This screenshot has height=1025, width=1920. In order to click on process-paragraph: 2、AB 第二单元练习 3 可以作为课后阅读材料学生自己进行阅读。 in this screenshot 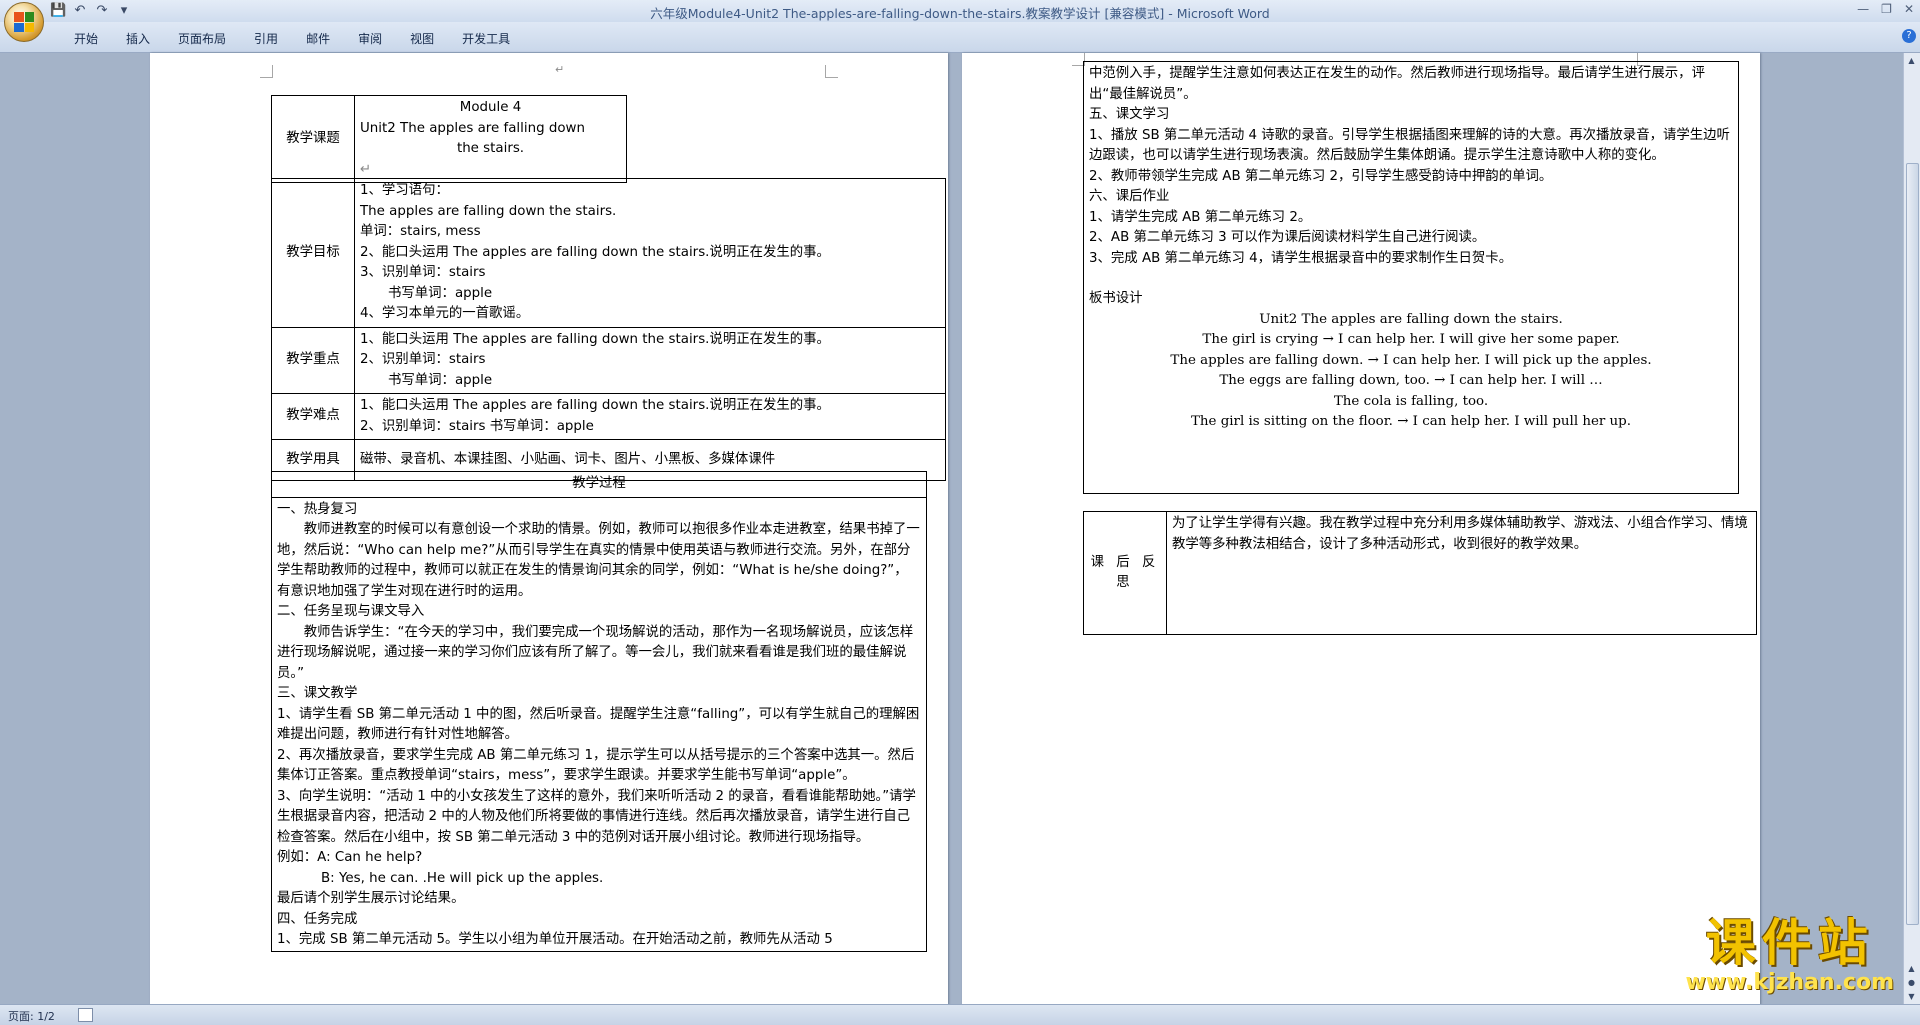, I will do `click(1287, 237)`.